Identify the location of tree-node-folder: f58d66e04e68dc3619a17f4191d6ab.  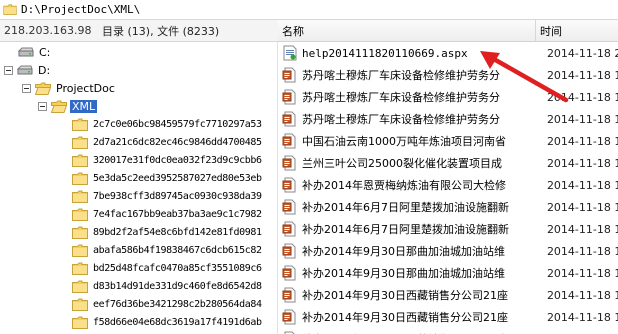
(168, 322).